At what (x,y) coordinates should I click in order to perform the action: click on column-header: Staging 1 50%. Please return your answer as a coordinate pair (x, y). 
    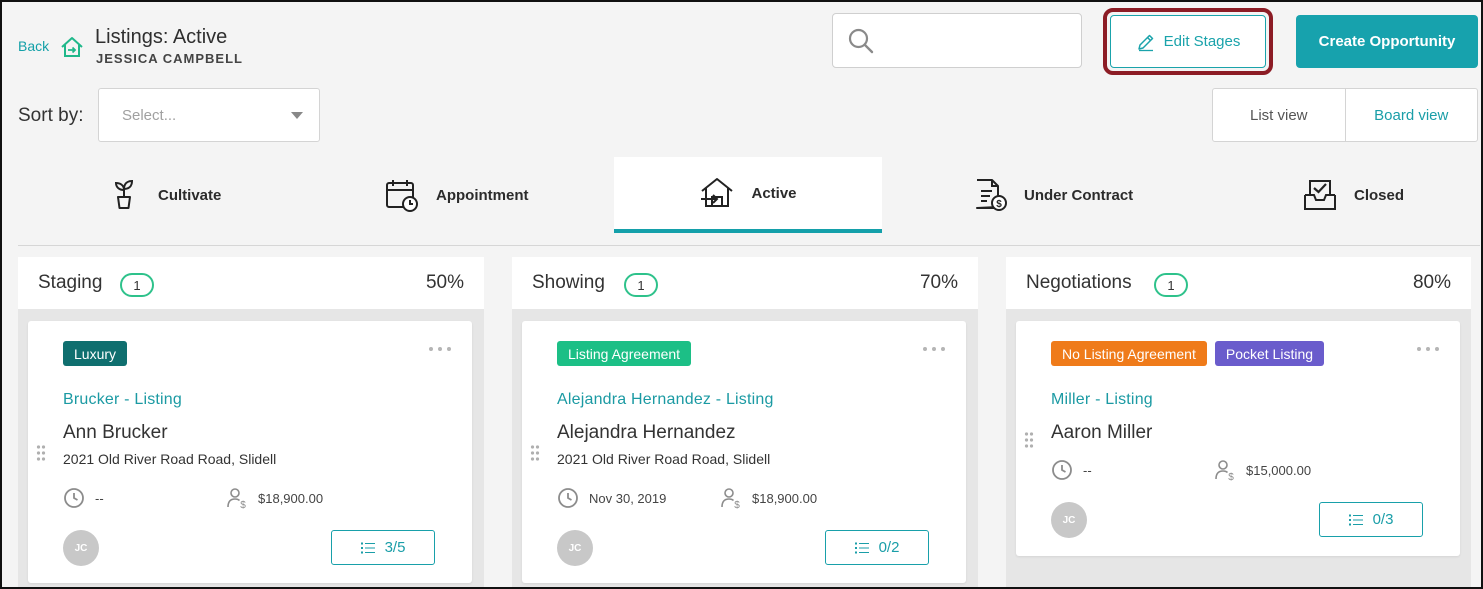
    Looking at the image, I should click on (251, 283).